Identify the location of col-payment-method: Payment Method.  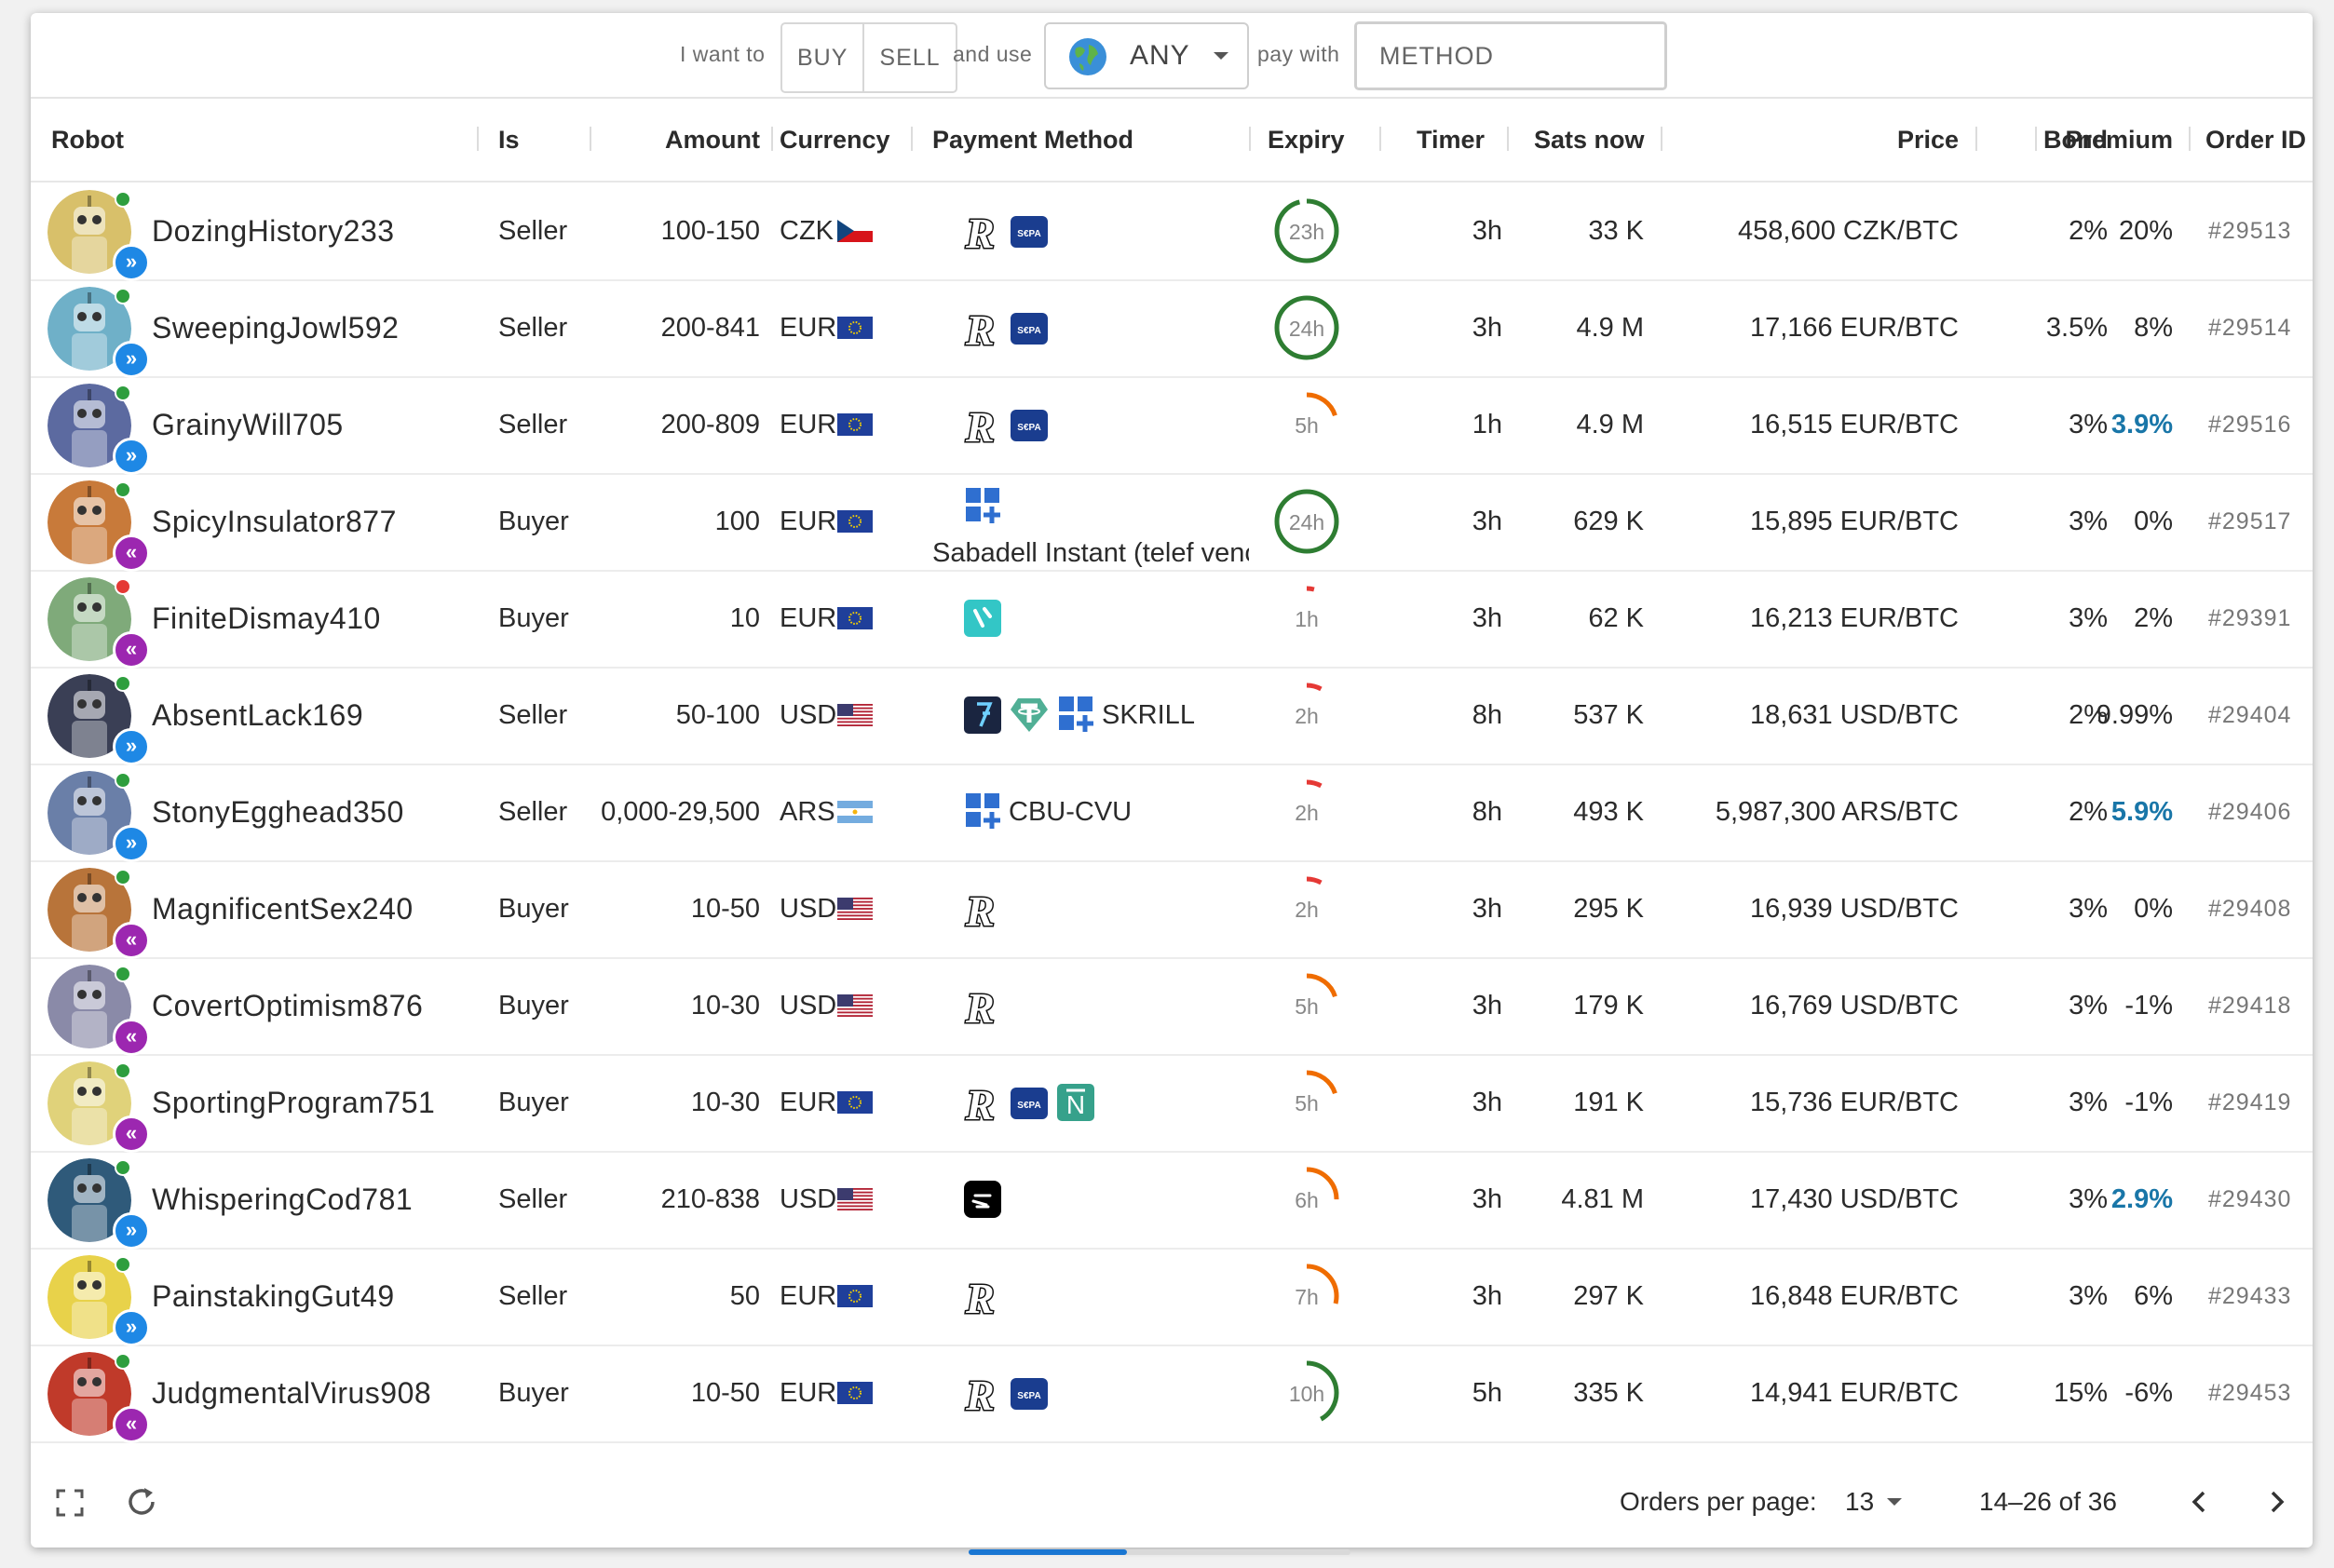
(1032, 140).